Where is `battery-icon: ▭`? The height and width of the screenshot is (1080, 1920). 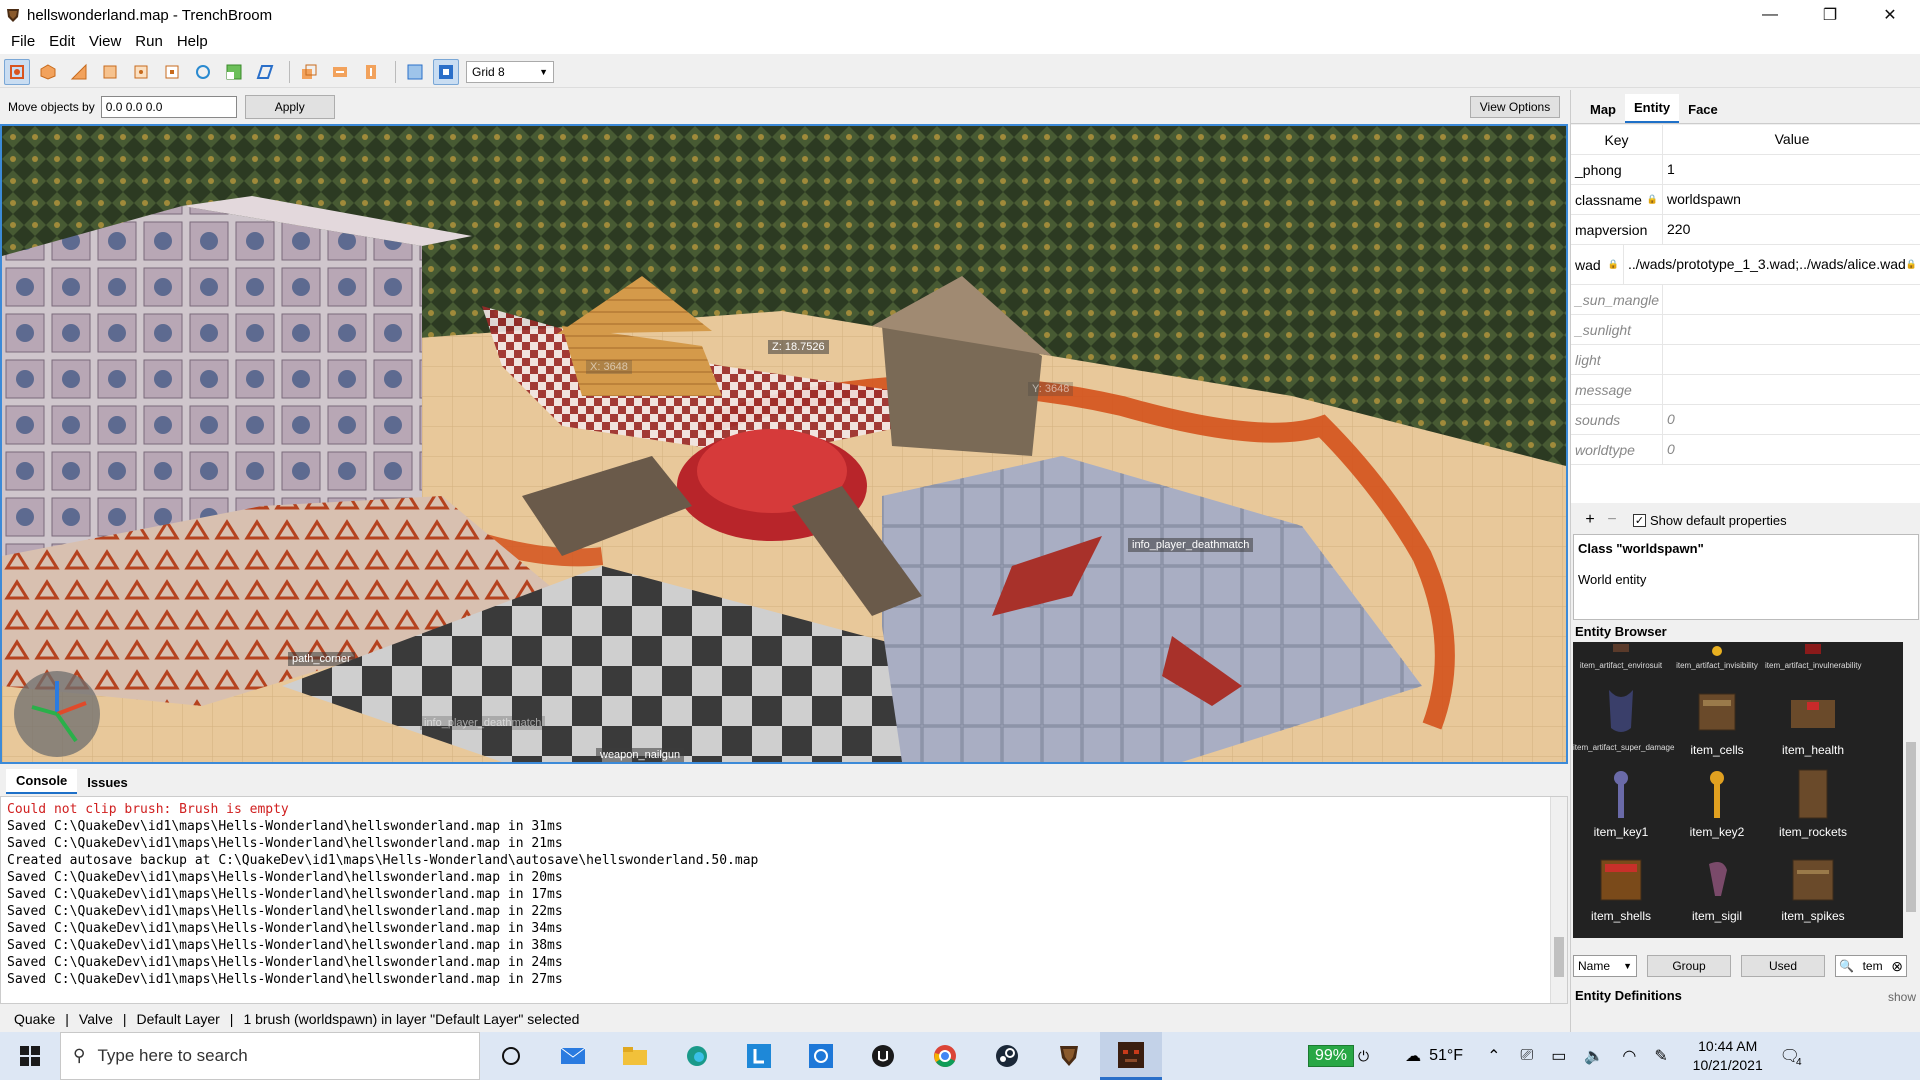
battery-icon: ▭ is located at coordinates (1558, 1056).